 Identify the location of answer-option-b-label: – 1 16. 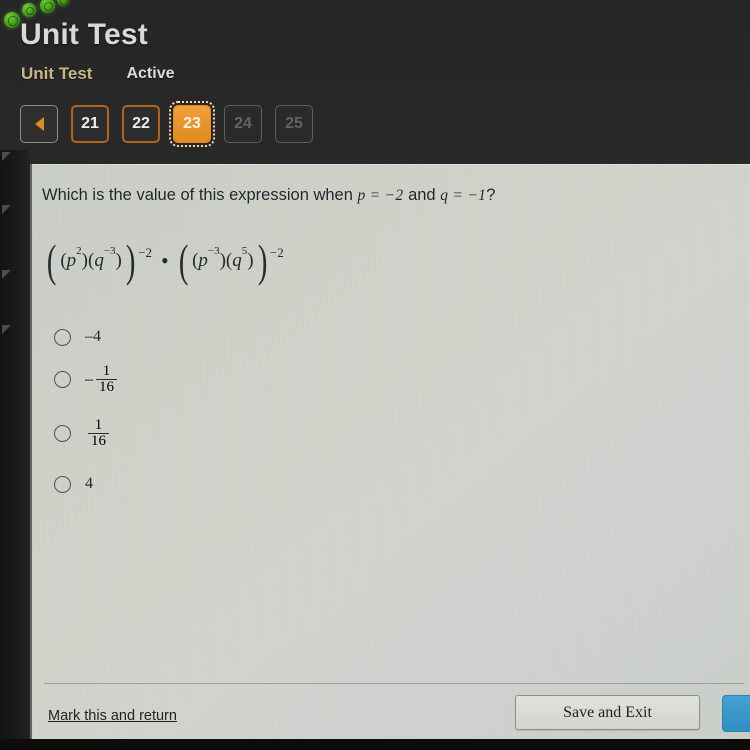
(101, 379).